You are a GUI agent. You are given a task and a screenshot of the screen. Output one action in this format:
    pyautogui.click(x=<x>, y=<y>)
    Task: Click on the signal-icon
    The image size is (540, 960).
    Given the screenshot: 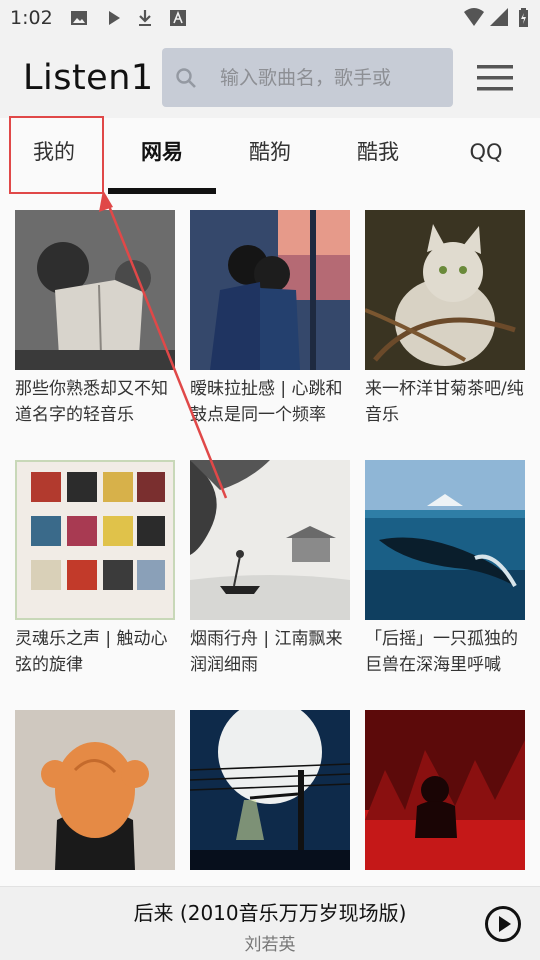 What is the action you would take?
    pyautogui.click(x=499, y=17)
    